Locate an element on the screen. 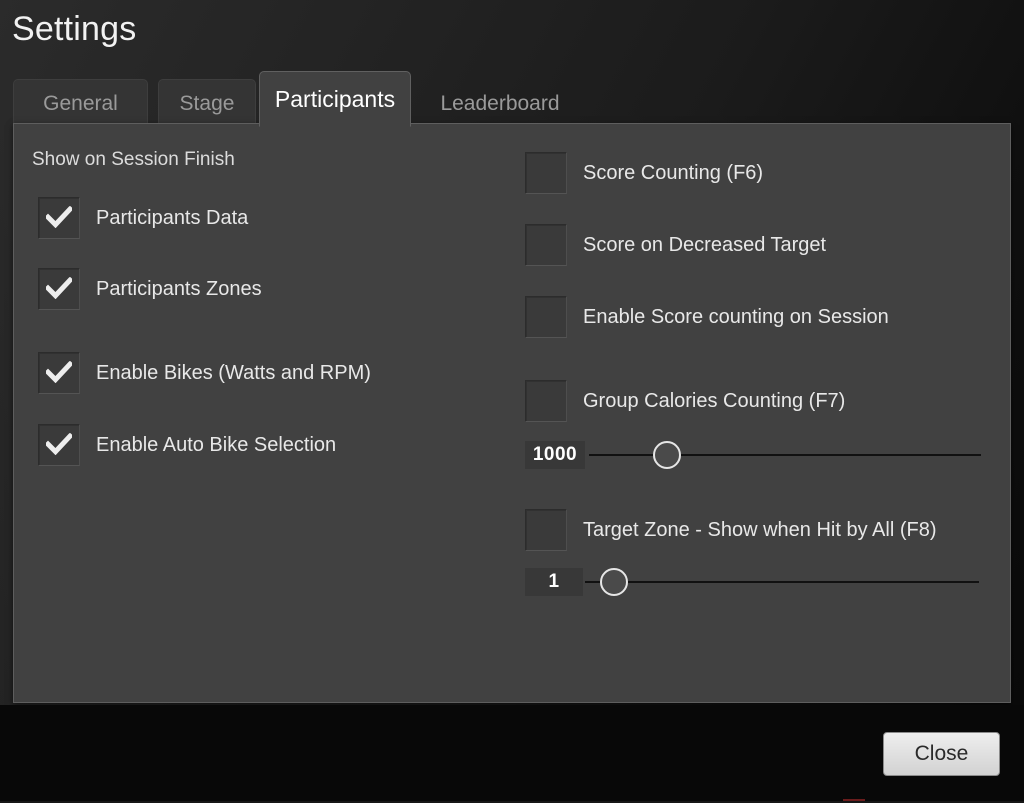 This screenshot has width=1024, height=803. checkbox-enable-auto-bike-selection is located at coordinates (59, 445).